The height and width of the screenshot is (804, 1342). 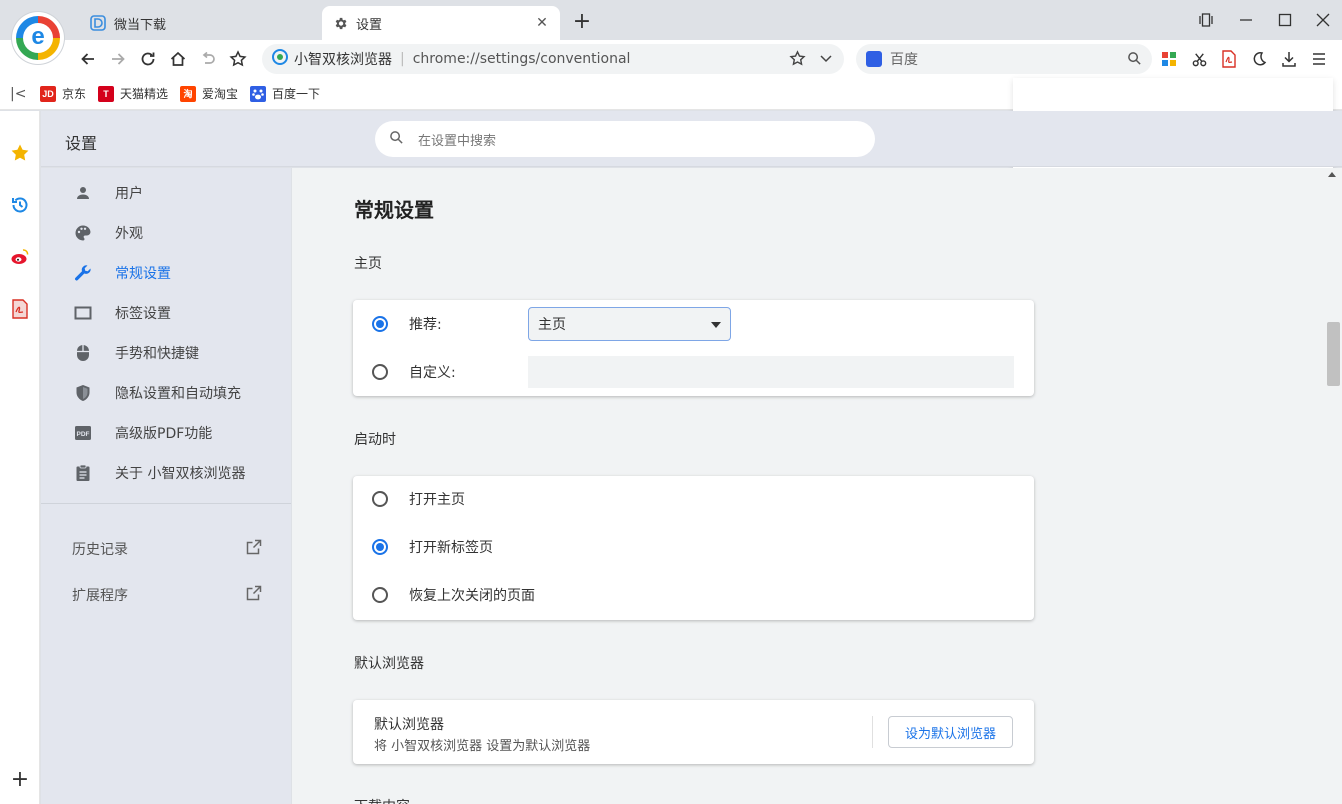 I want to click on sidebar-item-label: 常规设置, so click(x=143, y=274).